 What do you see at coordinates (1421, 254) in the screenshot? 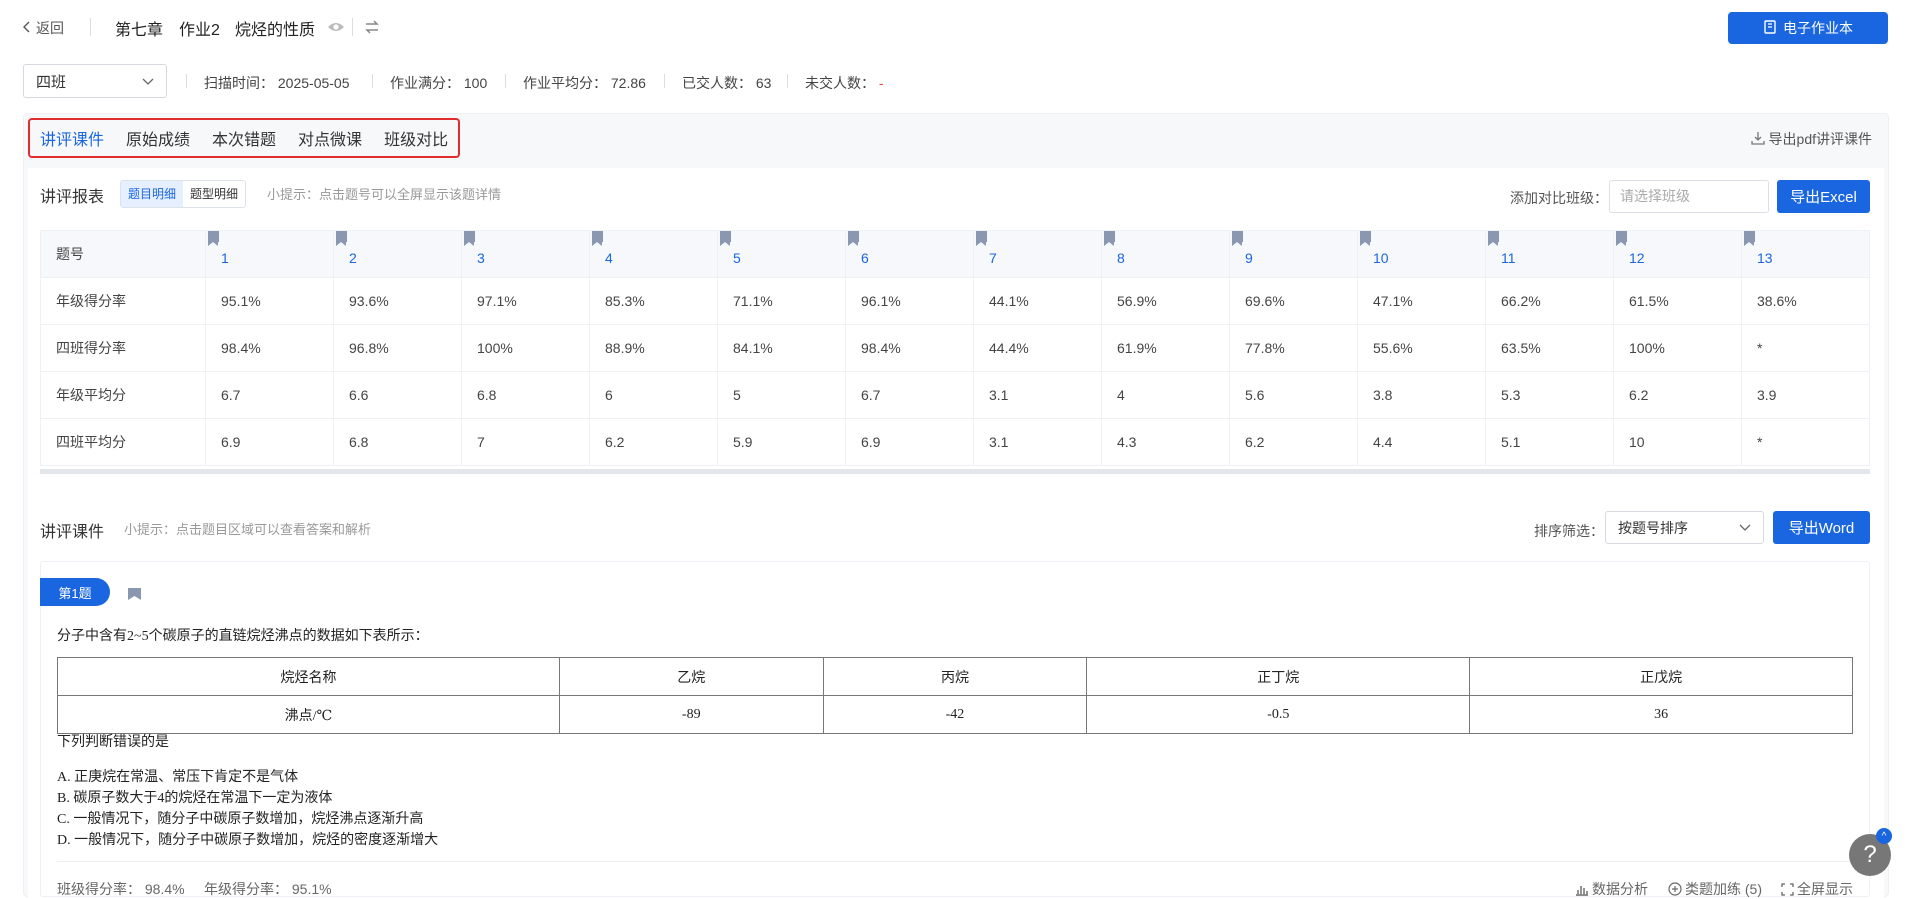
I see `question-number-10: 10` at bounding box center [1421, 254].